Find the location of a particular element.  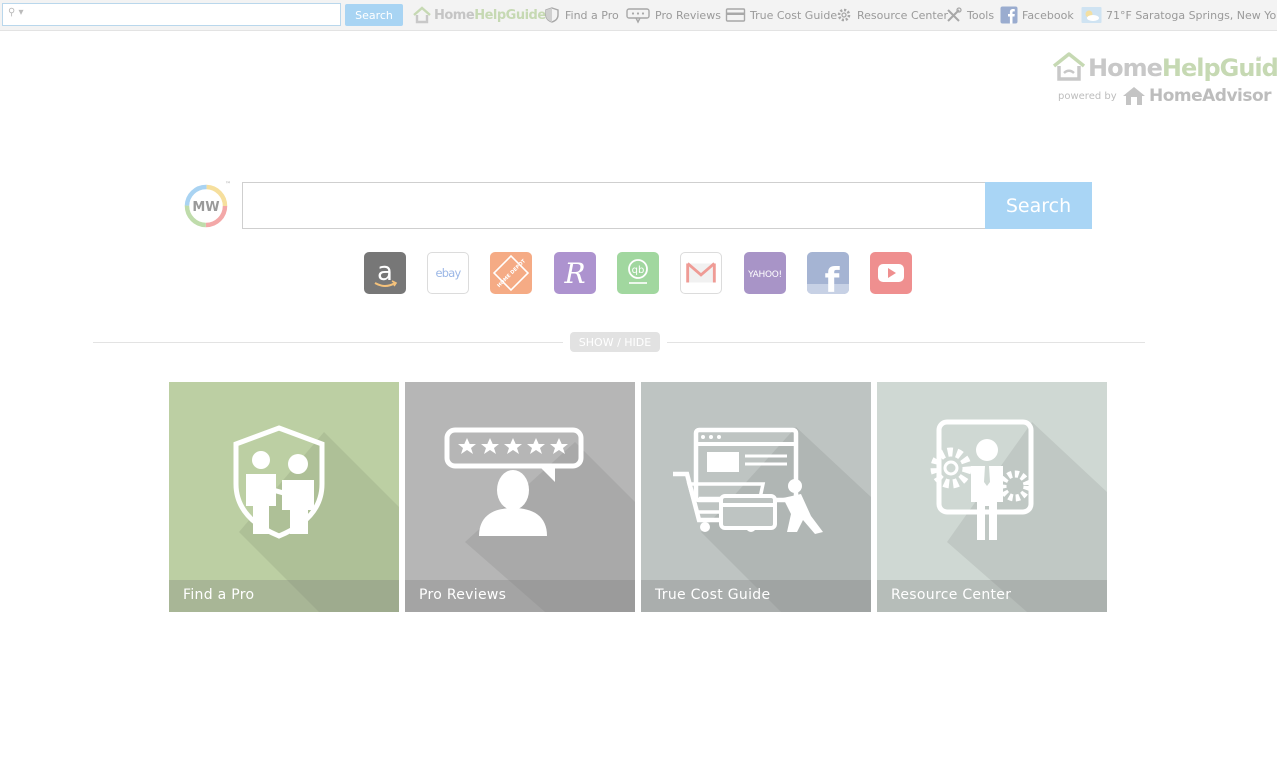

tile-pro-reviews: Pro Reviews is located at coordinates (520, 497).